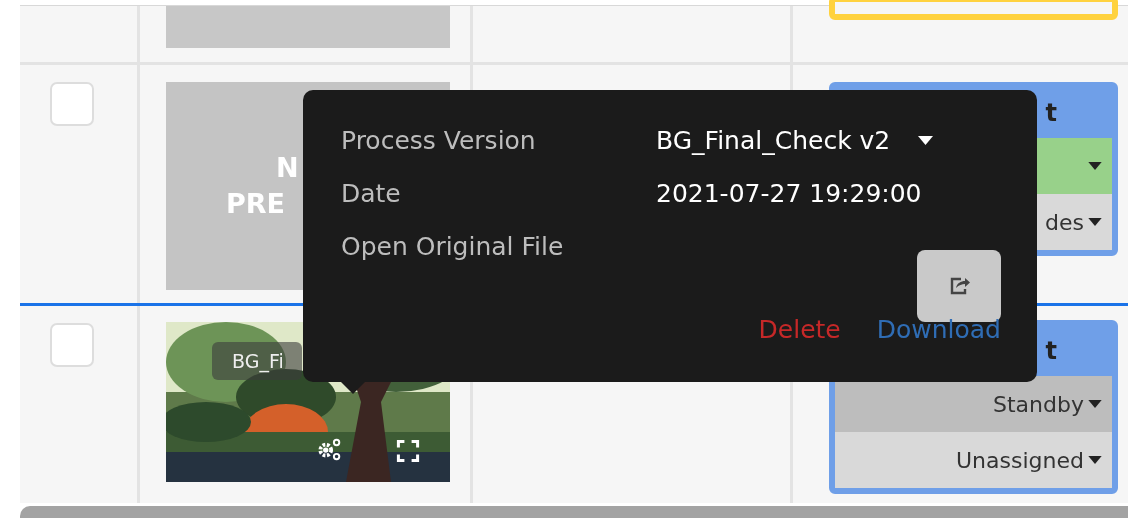 Image resolution: width=1128 pixels, height=518 pixels. Describe the element at coordinates (408, 451) in the screenshot. I see `fullscreen-icon` at that location.